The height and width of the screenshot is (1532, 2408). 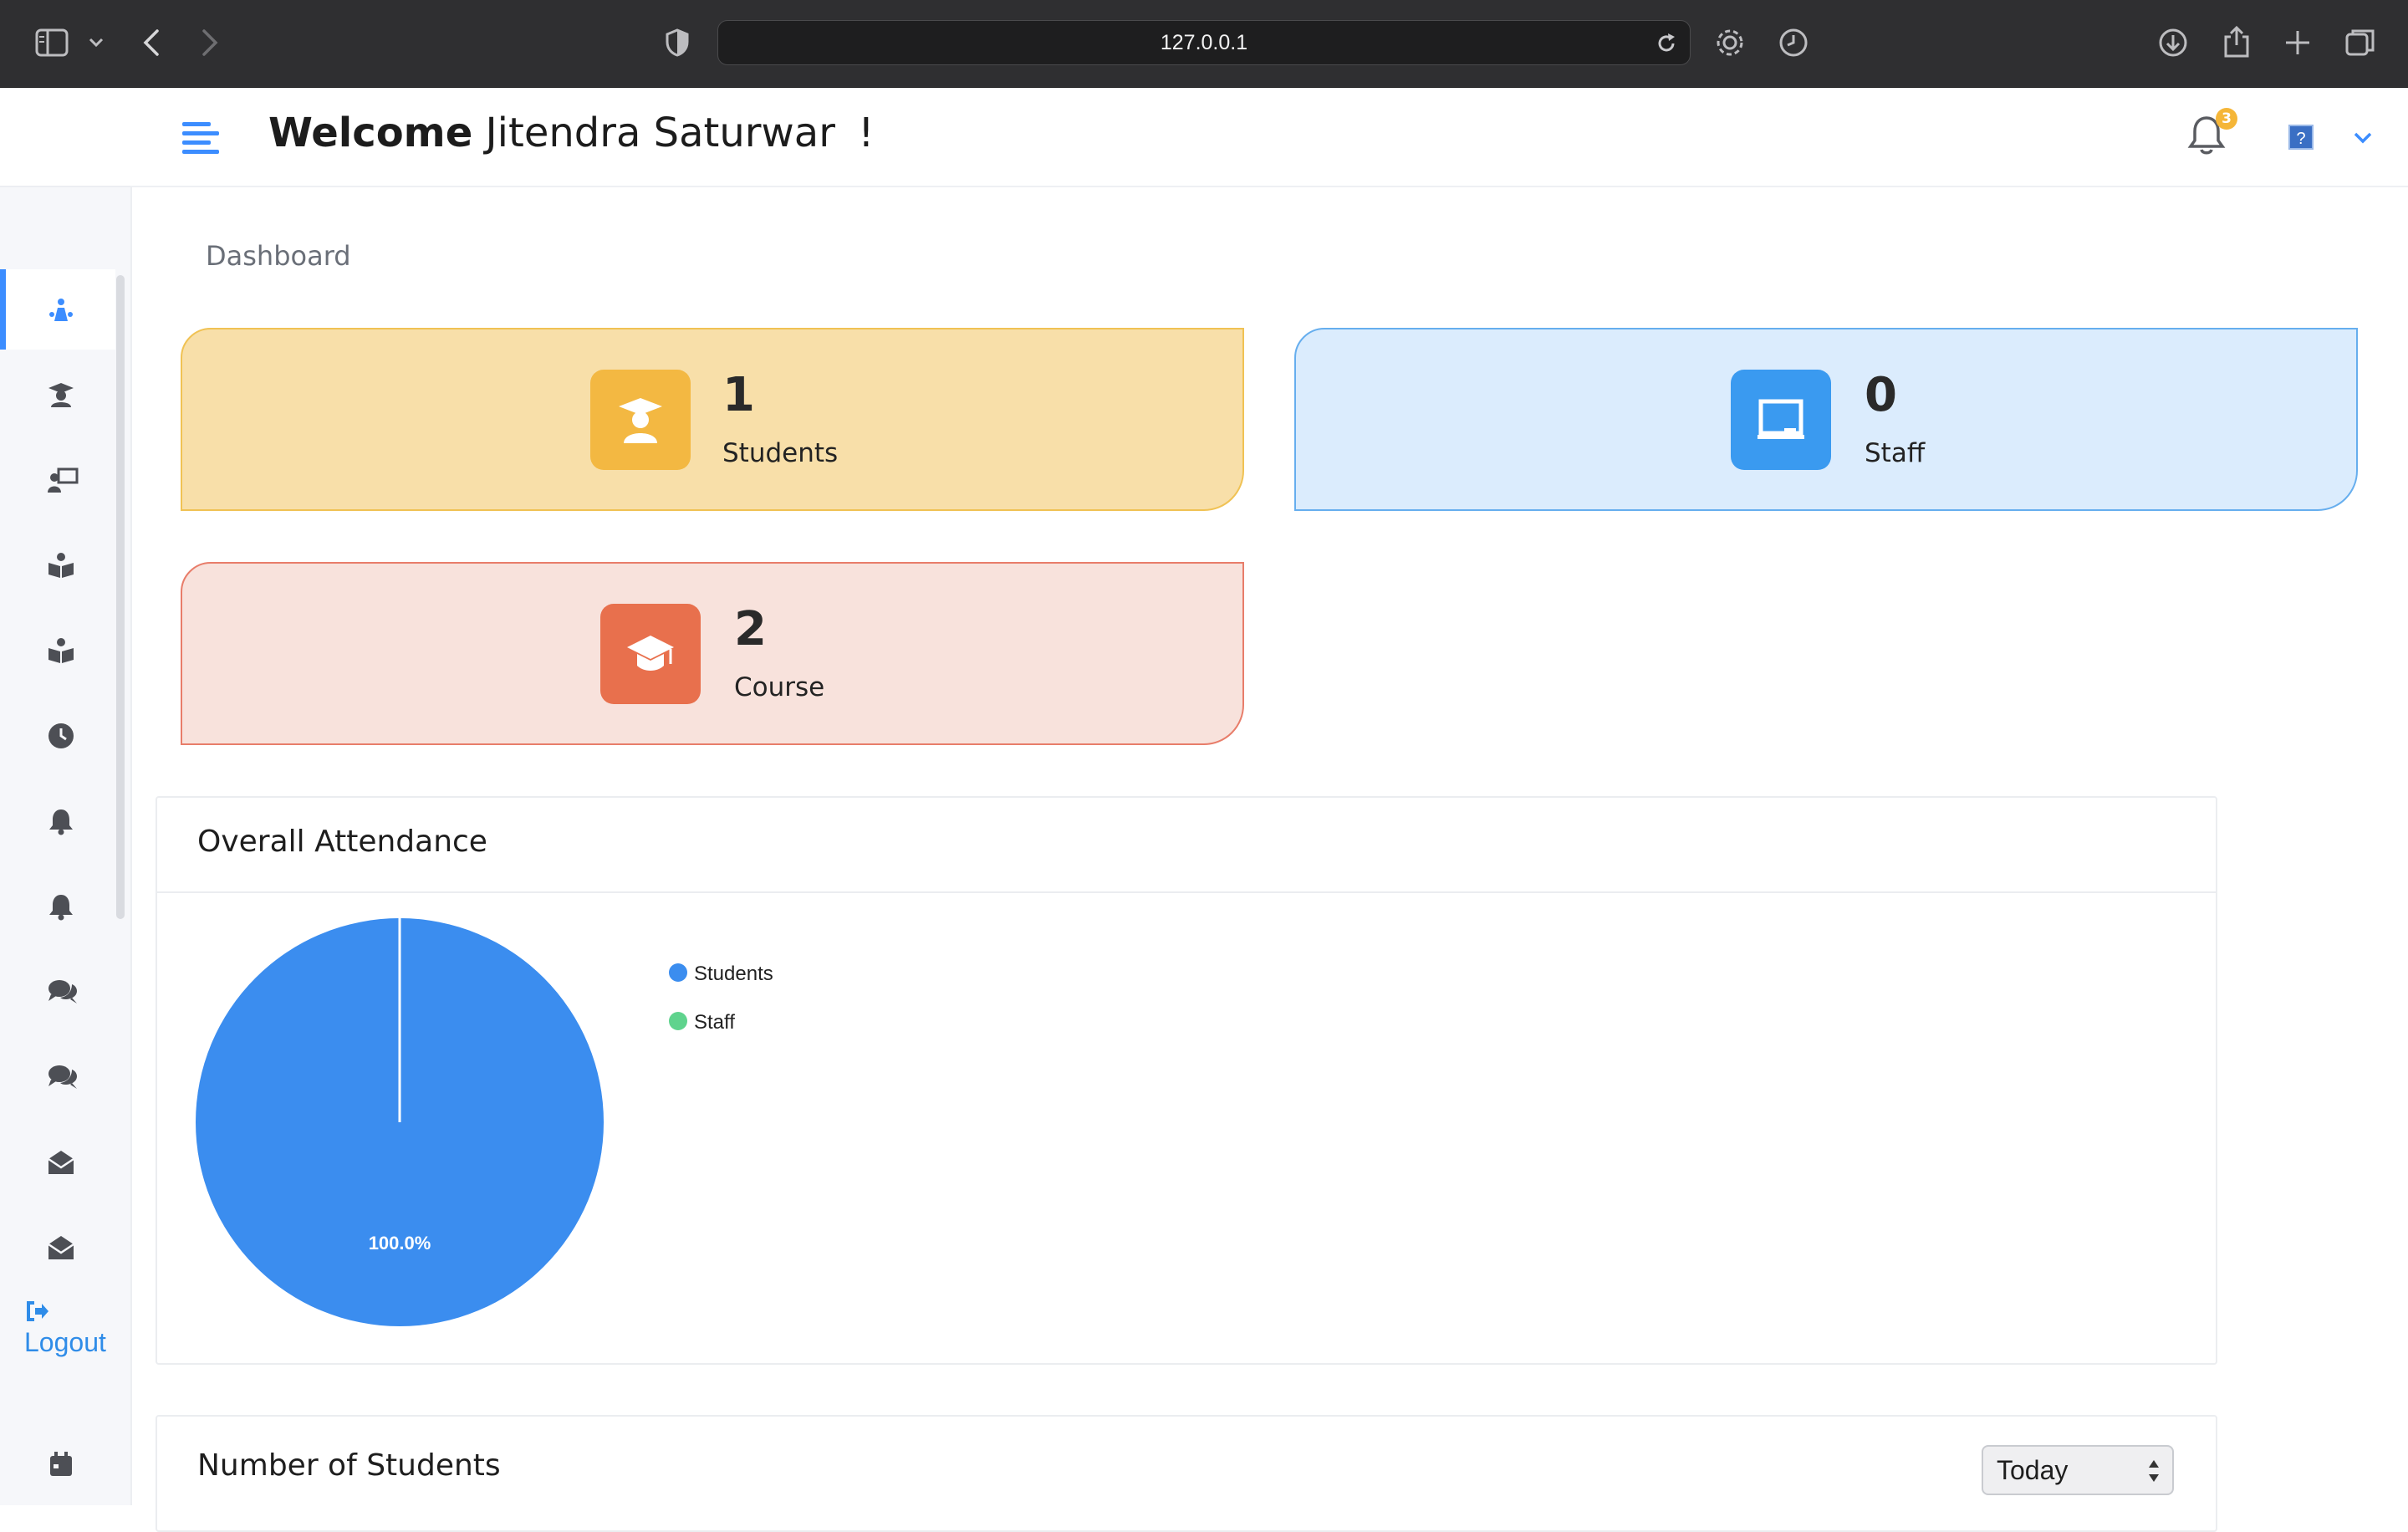 What do you see at coordinates (1186, 892) in the screenshot?
I see `panel-divider` at bounding box center [1186, 892].